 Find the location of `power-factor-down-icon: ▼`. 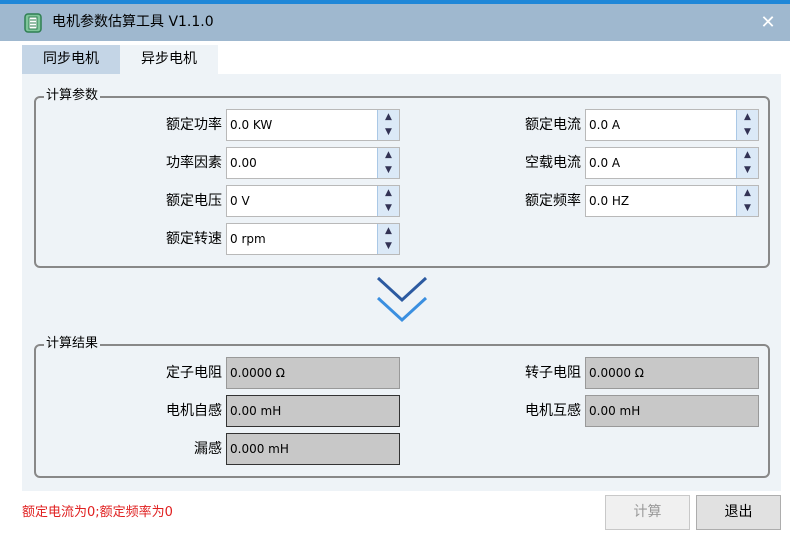

power-factor-down-icon: ▼ is located at coordinates (388, 170).